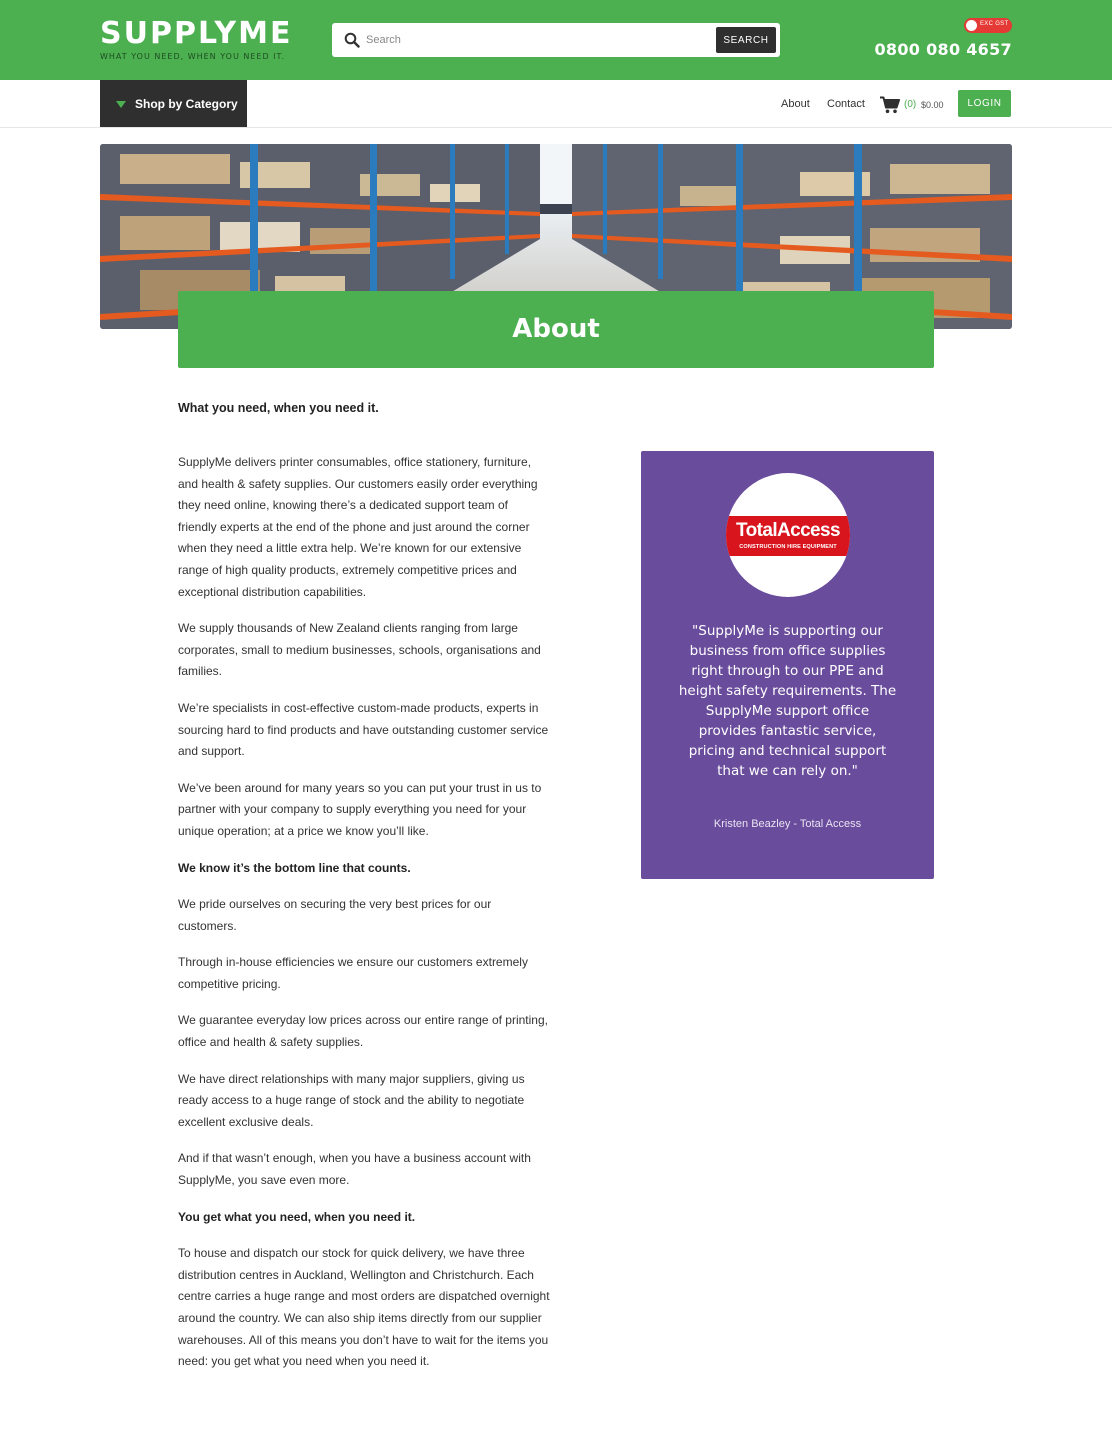  Describe the element at coordinates (352, 40) in the screenshot. I see `search-icon` at that location.